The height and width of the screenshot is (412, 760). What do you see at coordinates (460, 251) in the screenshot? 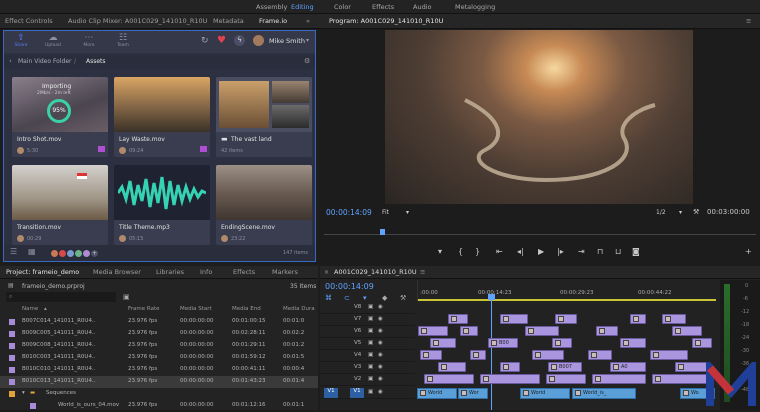
I see `mark-in-icon: {` at bounding box center [460, 251].